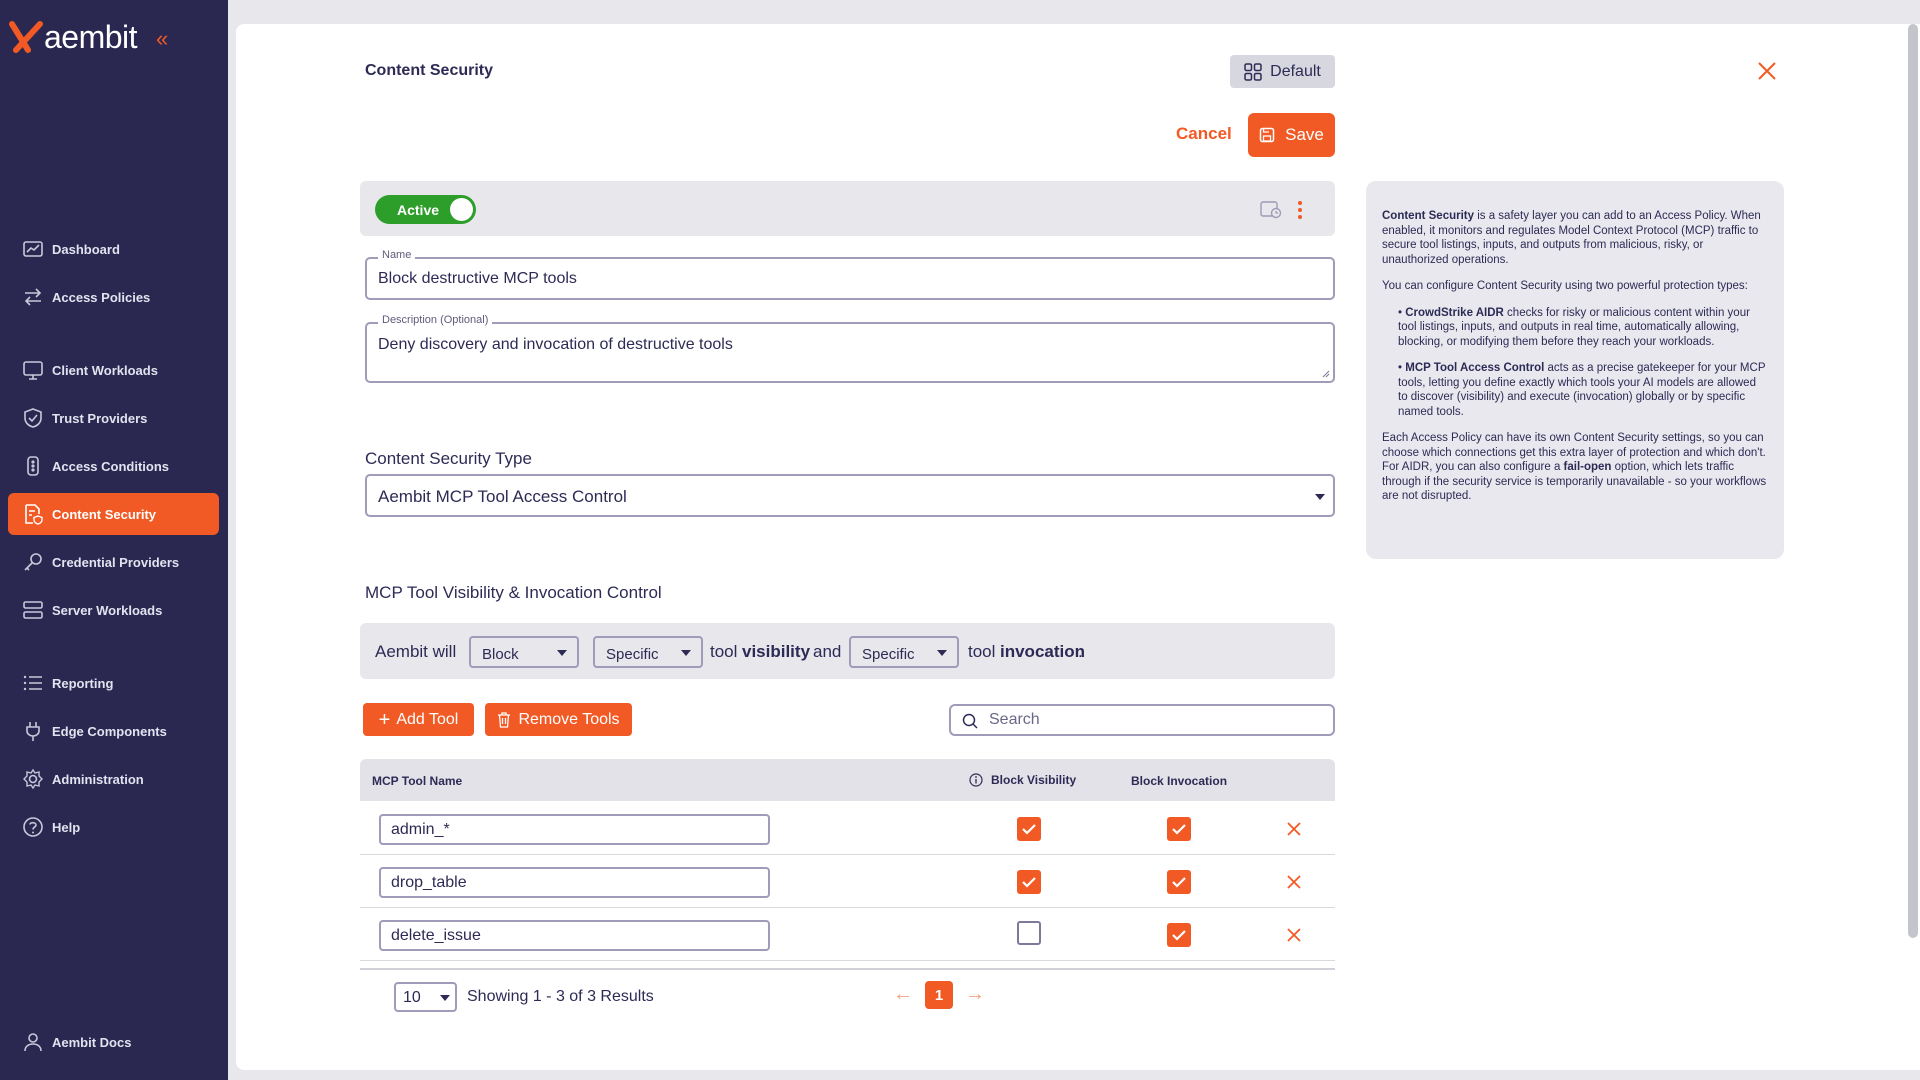 This screenshot has width=1920, height=1080. What do you see at coordinates (1291, 135) in the screenshot?
I see `save-button: Save` at bounding box center [1291, 135].